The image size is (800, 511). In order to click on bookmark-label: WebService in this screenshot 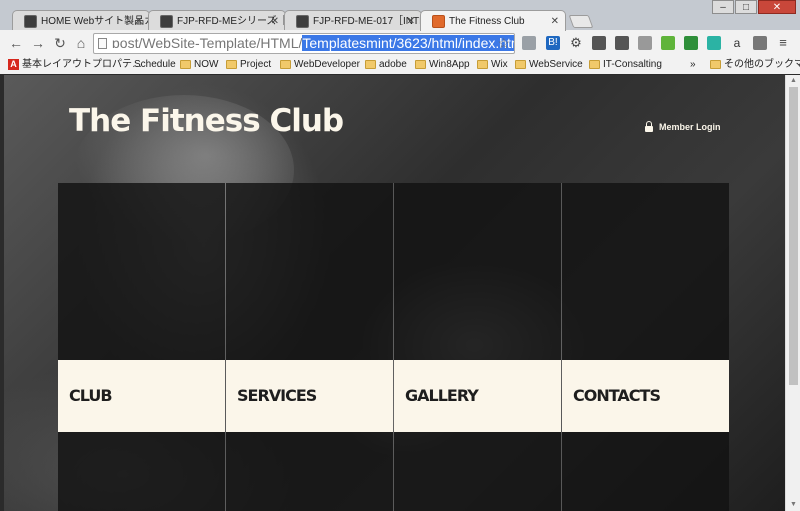, I will do `click(556, 64)`.